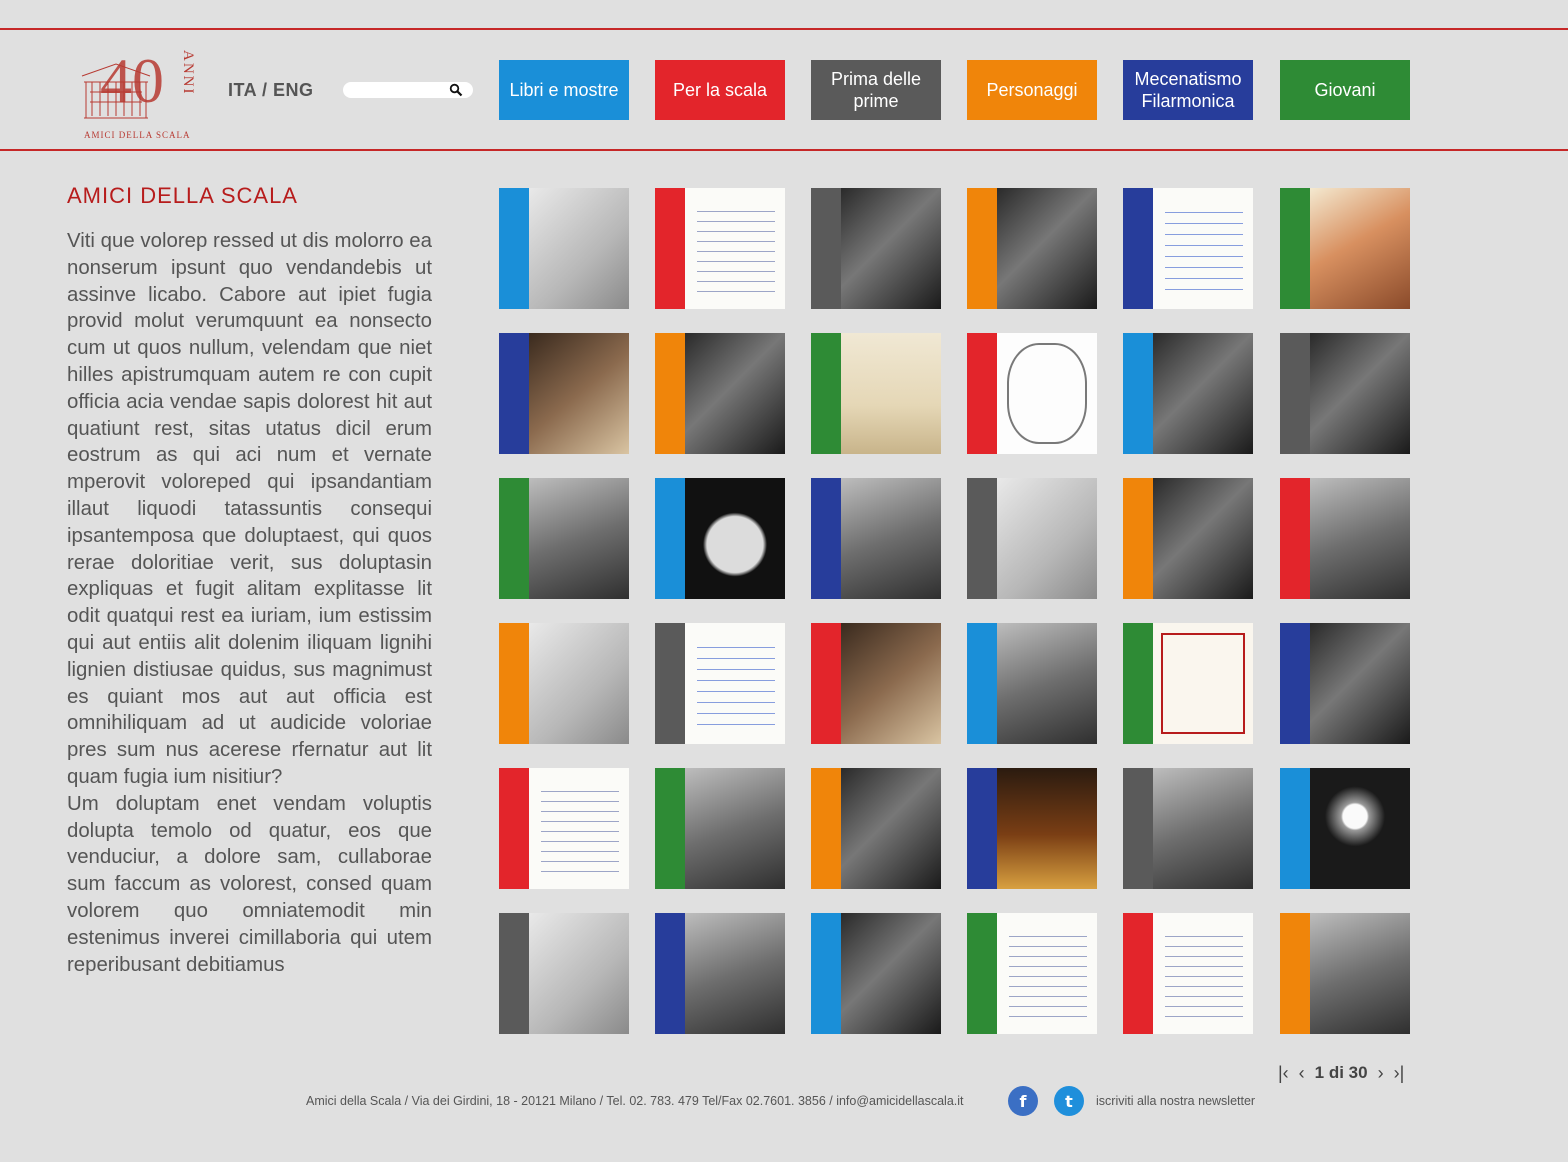 Image resolution: width=1568 pixels, height=1162 pixels. Describe the element at coordinates (1283, 1073) in the screenshot. I see `first-page-button: |‹` at that location.